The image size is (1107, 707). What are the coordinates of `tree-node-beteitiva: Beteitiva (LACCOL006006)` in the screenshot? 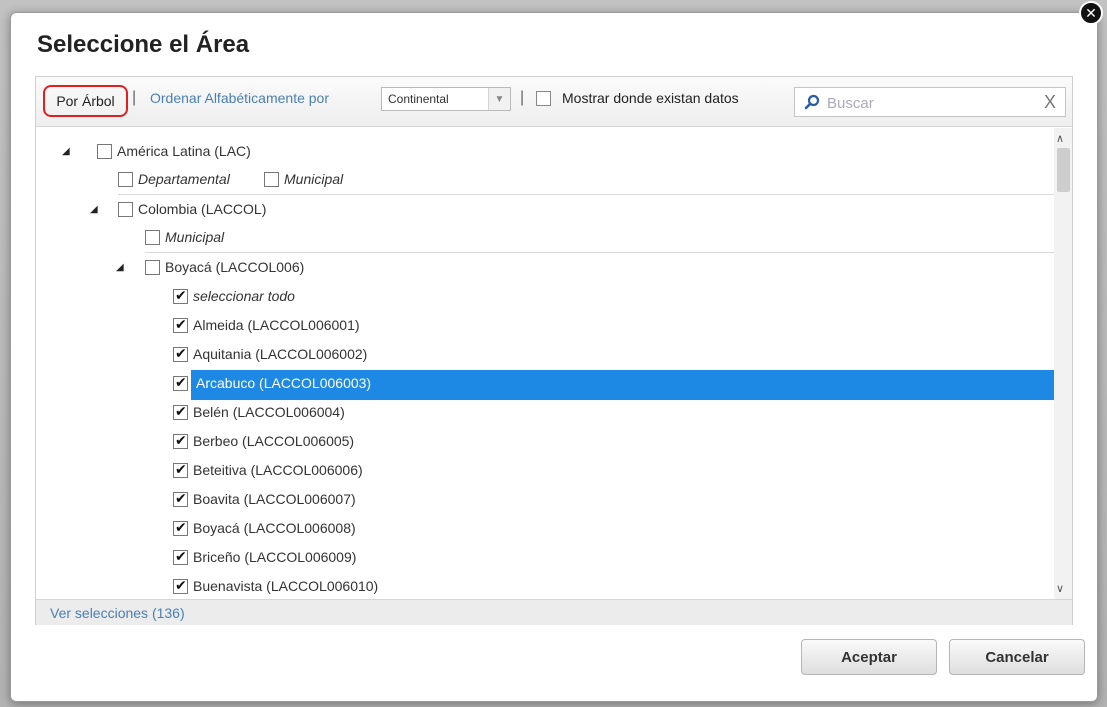 It's located at (546, 470).